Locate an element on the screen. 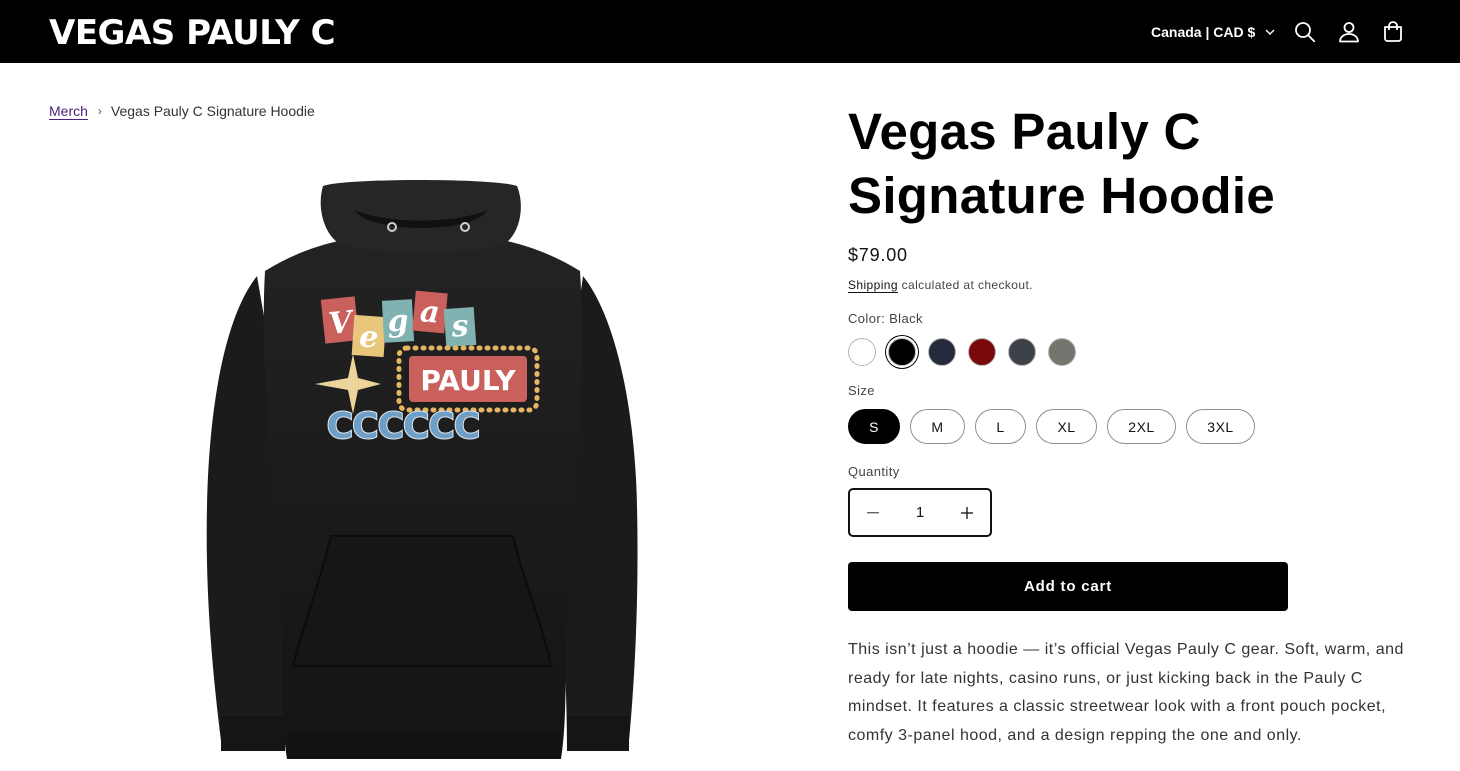  search-icon is located at coordinates (1305, 32).